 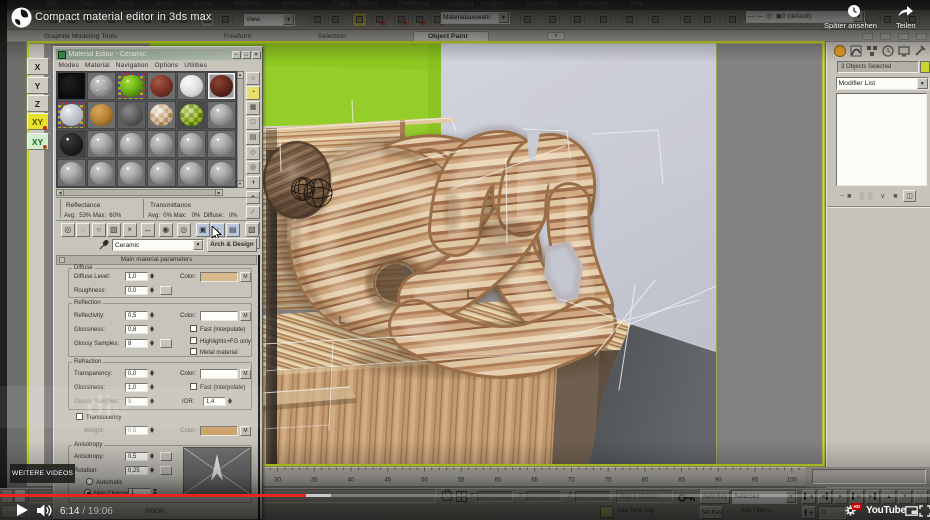 I want to click on svg-text: 95, so click(x=755, y=481).